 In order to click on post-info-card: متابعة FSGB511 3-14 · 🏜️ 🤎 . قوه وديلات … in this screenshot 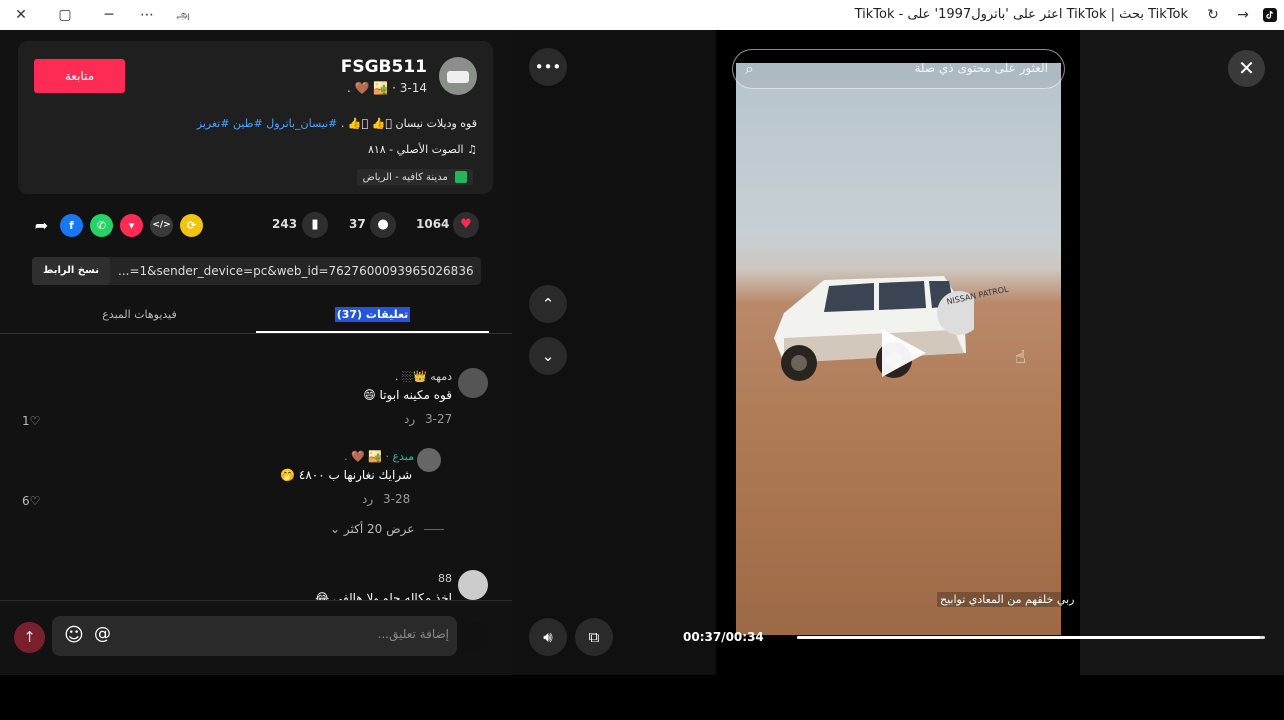, I will do `click(255, 117)`.